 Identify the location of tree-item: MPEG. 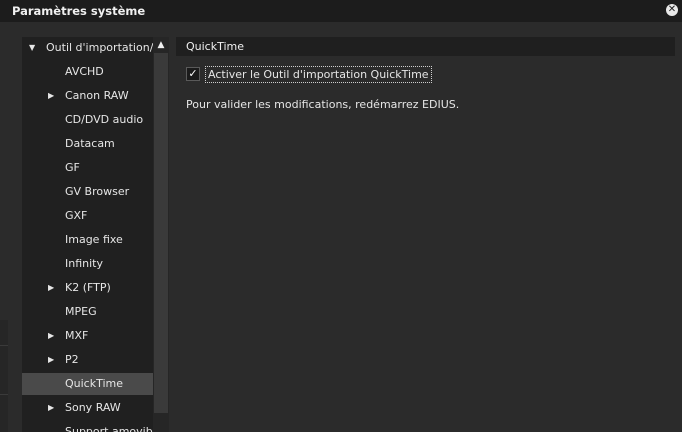
(87, 312).